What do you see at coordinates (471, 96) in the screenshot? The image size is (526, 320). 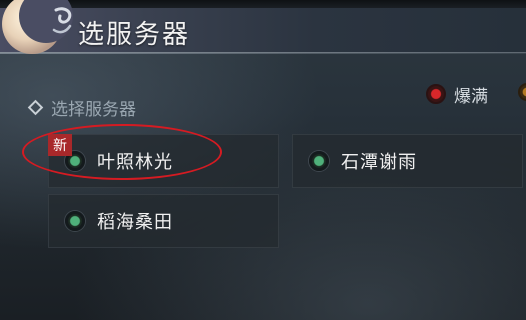 I see `legend-full-label: 爆满` at bounding box center [471, 96].